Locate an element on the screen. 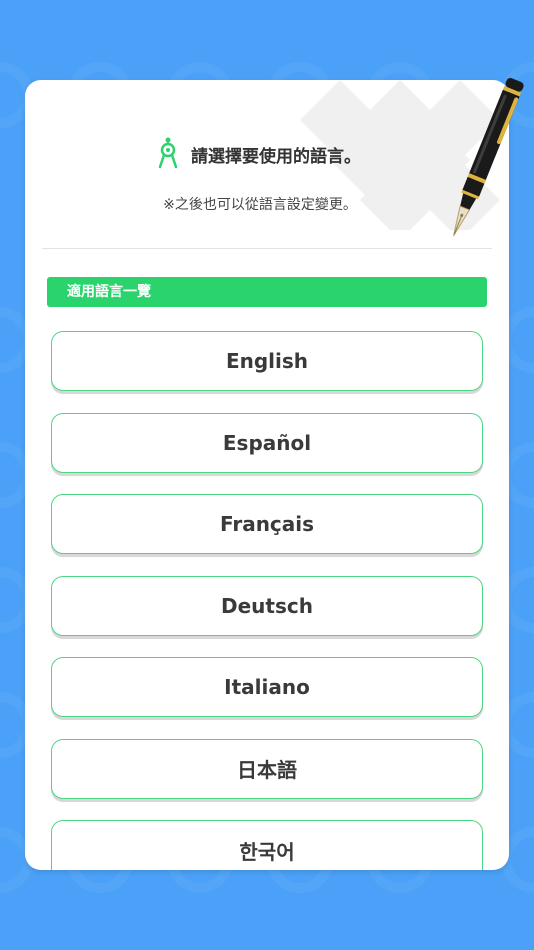 This screenshot has height=950, width=534. page-subtitle: ※之後也可以從語言設定變更。 is located at coordinates (260, 205).